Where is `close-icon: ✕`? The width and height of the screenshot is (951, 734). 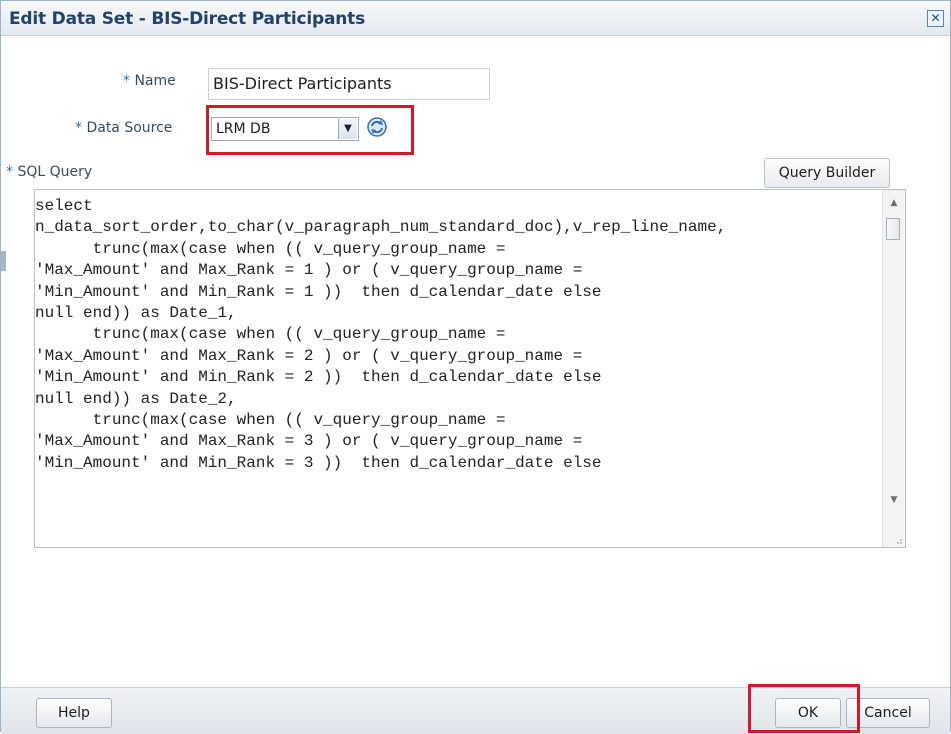
close-icon: ✕ is located at coordinates (935, 18).